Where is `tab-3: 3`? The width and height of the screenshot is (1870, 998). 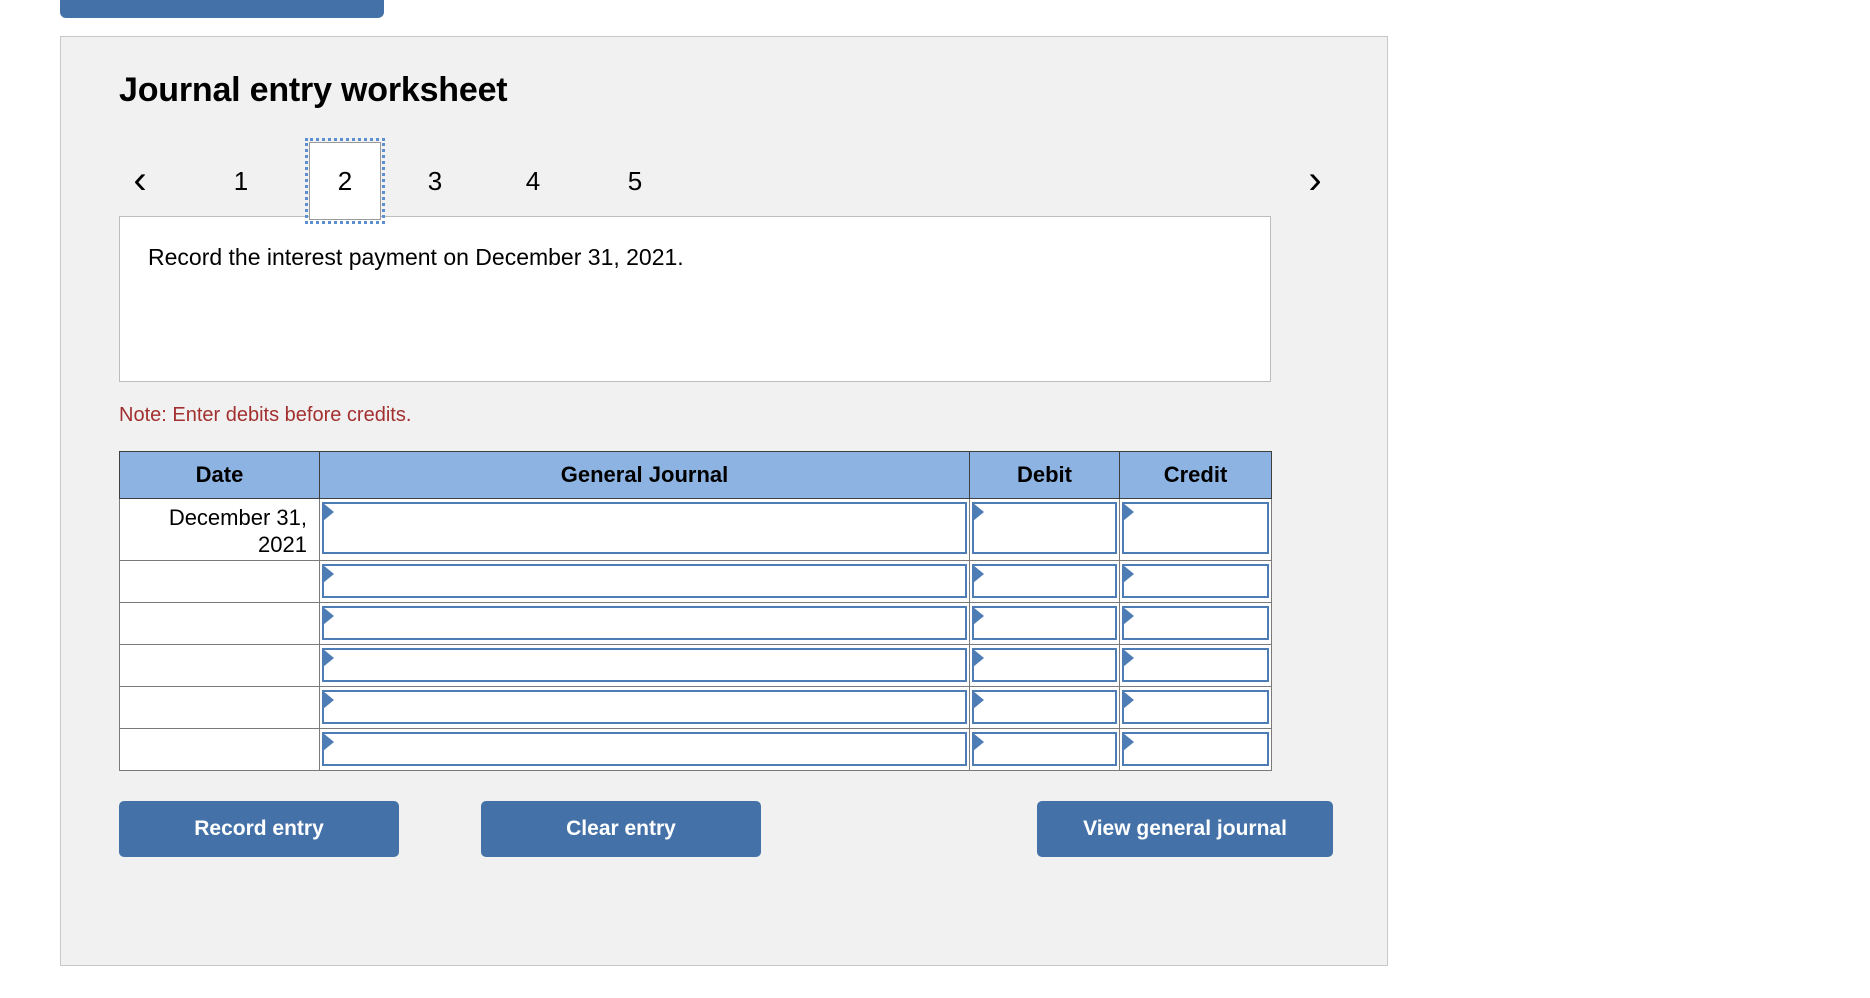
tab-3: 3 is located at coordinates (435, 181).